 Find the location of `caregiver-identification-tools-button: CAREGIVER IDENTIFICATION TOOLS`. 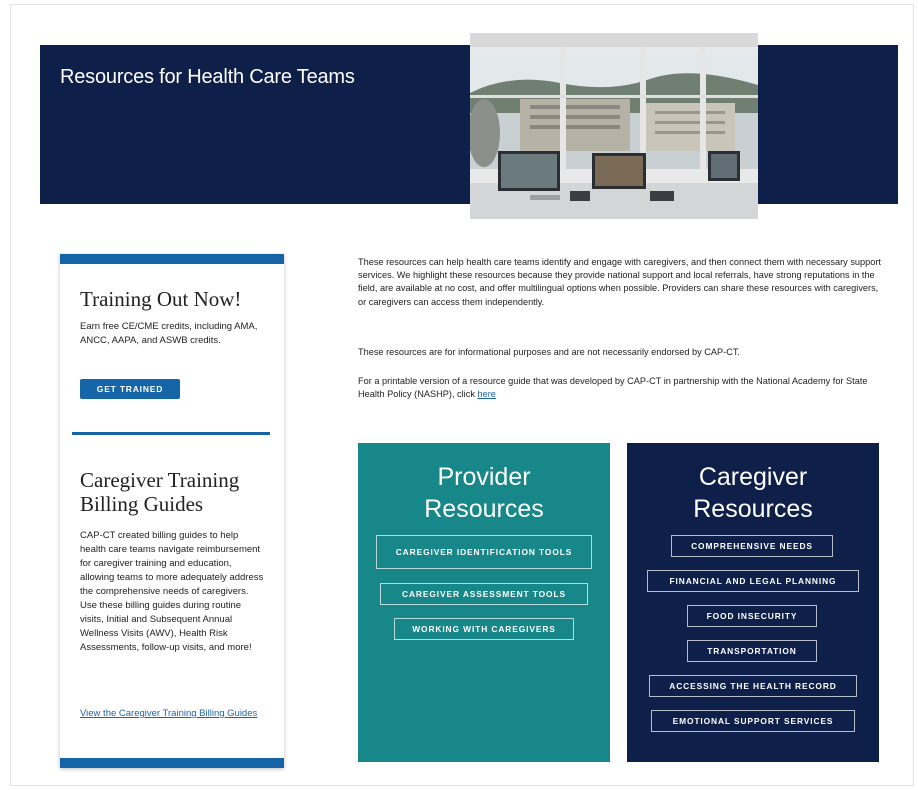

caregiver-identification-tools-button: CAREGIVER IDENTIFICATION TOOLS is located at coordinates (484, 552).